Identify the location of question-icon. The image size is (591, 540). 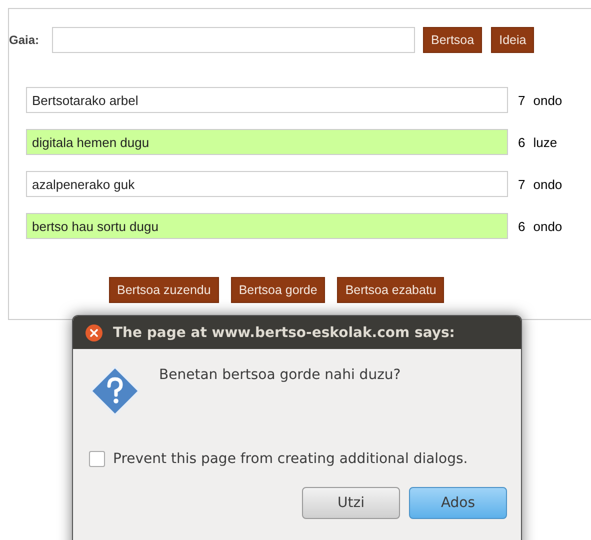
(115, 391).